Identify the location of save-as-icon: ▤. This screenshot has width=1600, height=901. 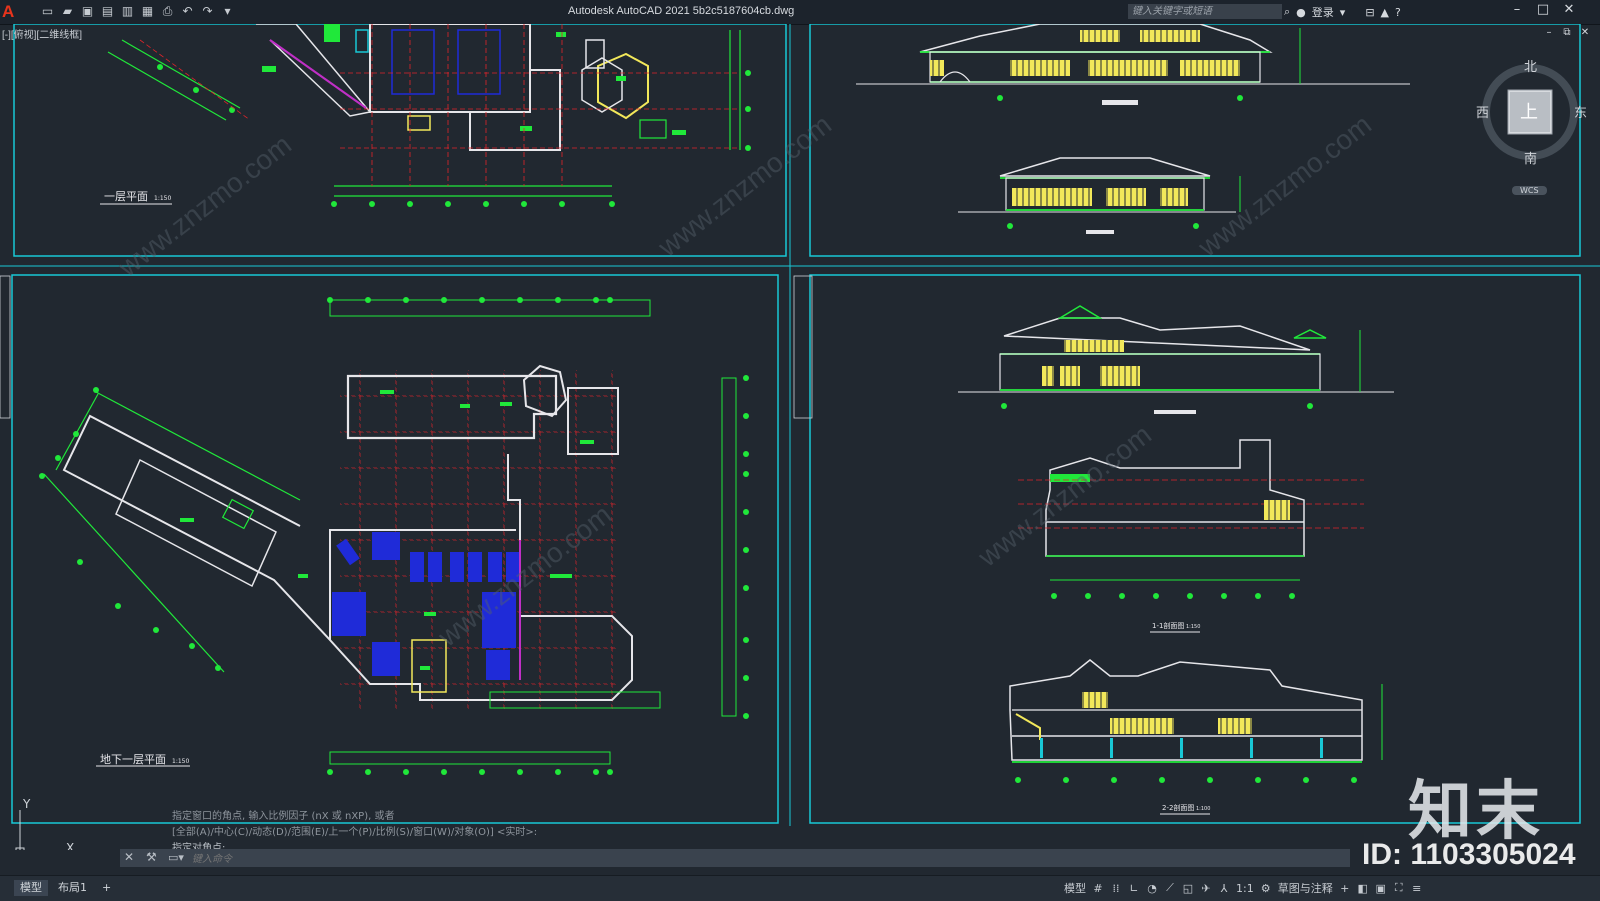
(107, 11).